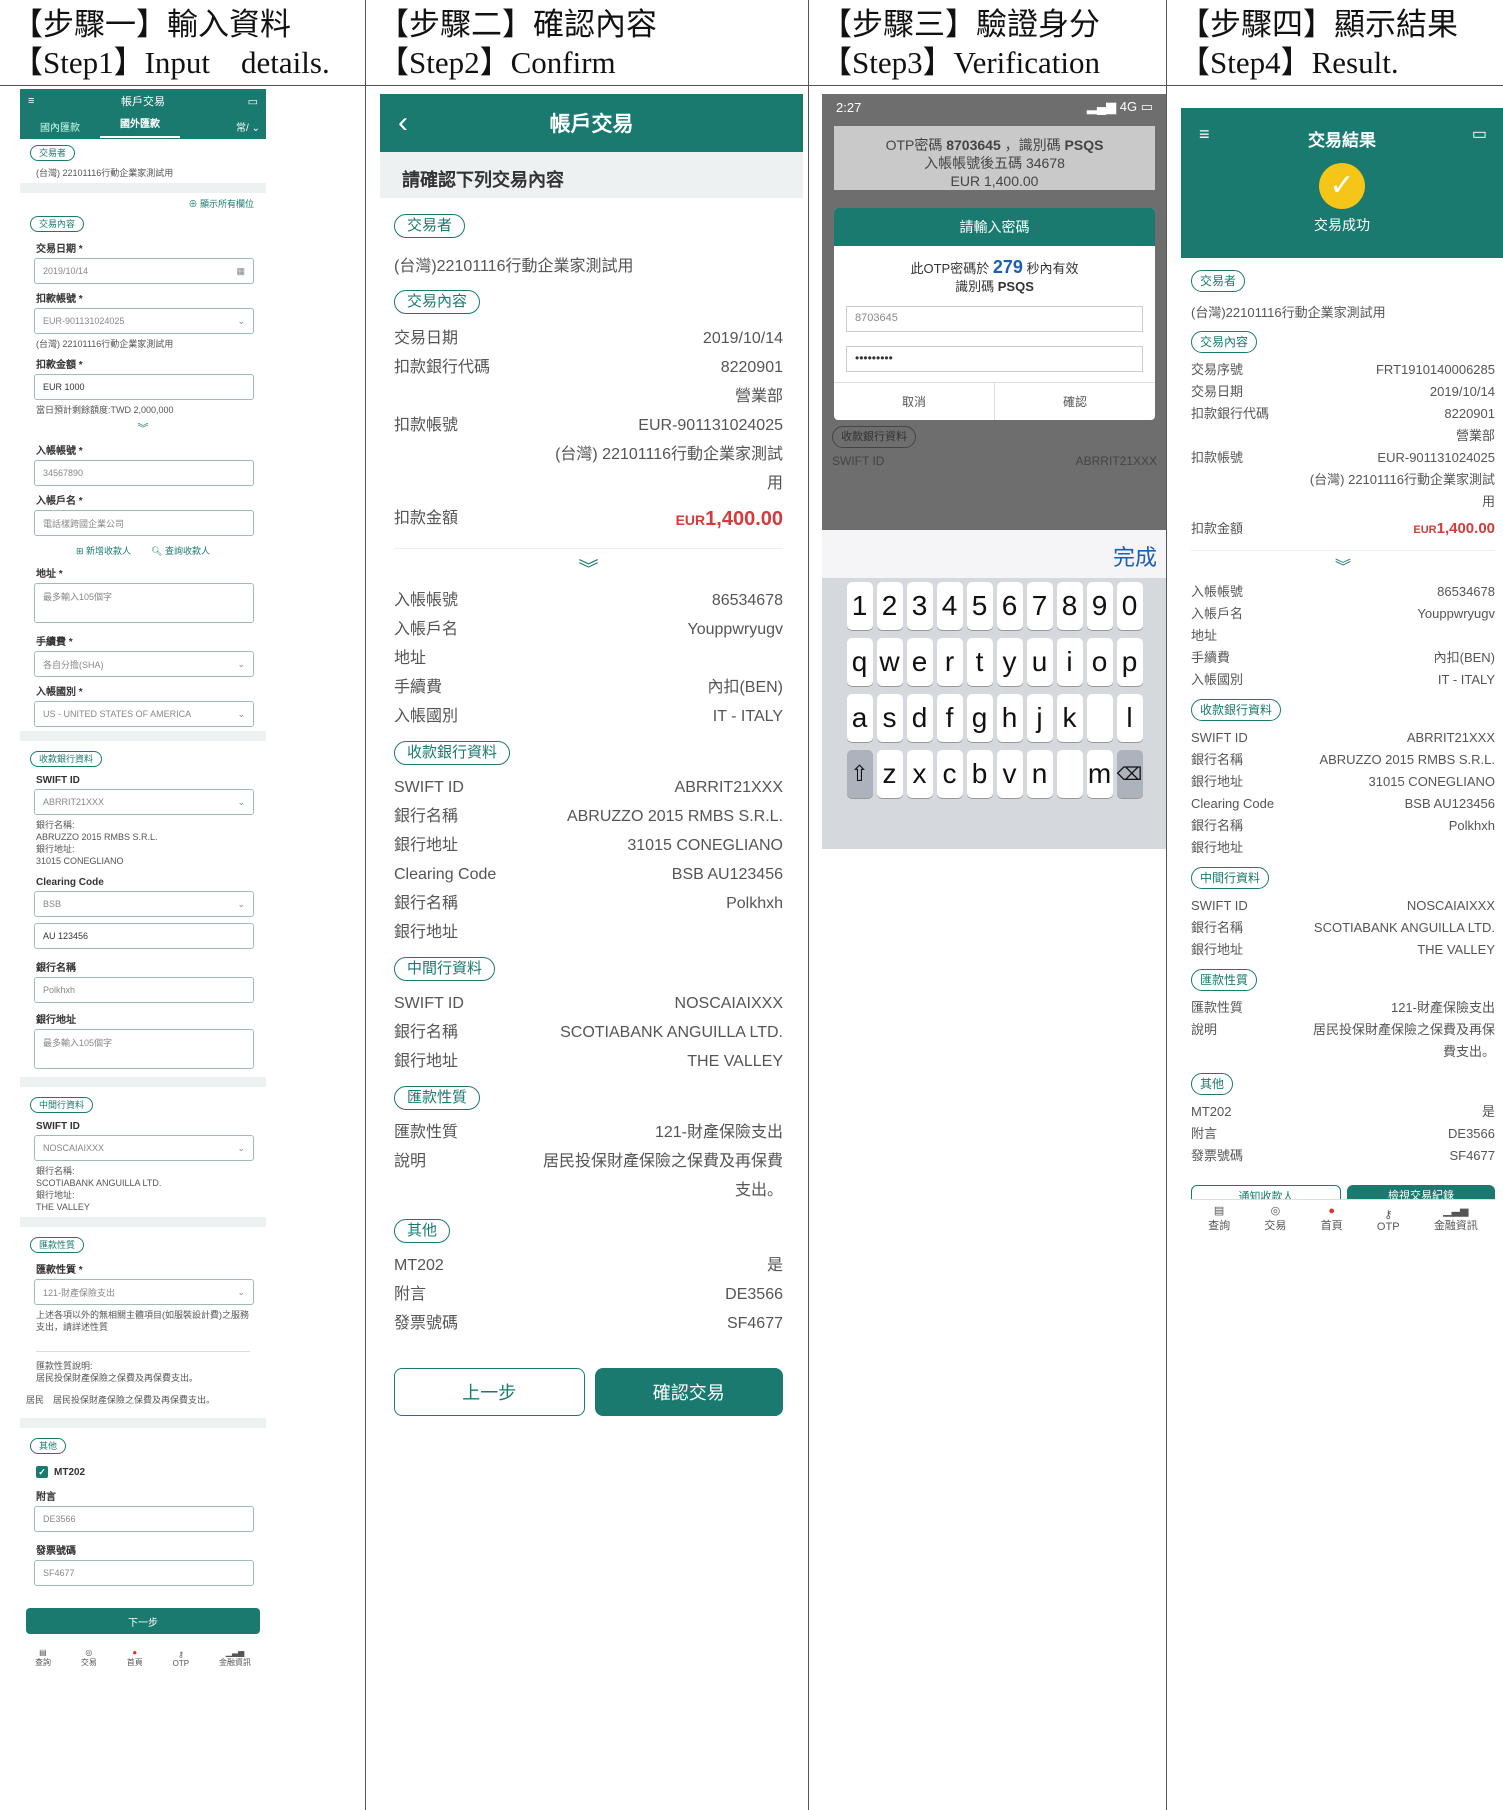  Describe the element at coordinates (144, 523) in the screenshot. I see `payee-name-field: 電話樣跨國企業公司` at that location.